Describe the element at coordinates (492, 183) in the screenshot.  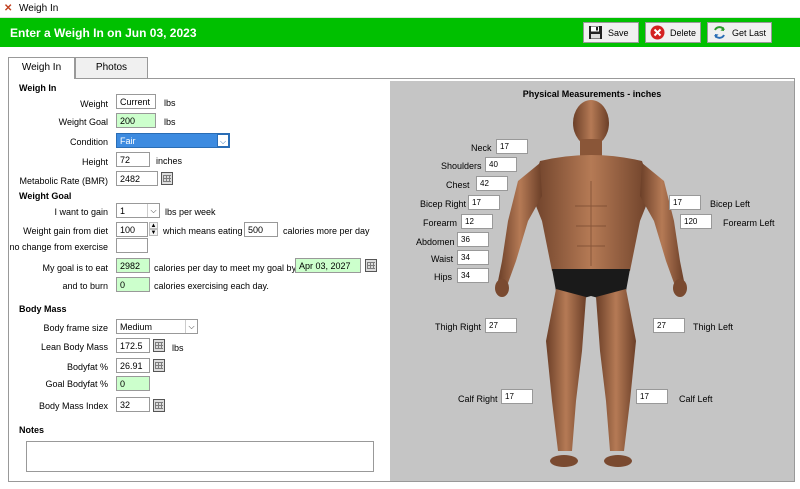
I see `chest-field: 42` at that location.